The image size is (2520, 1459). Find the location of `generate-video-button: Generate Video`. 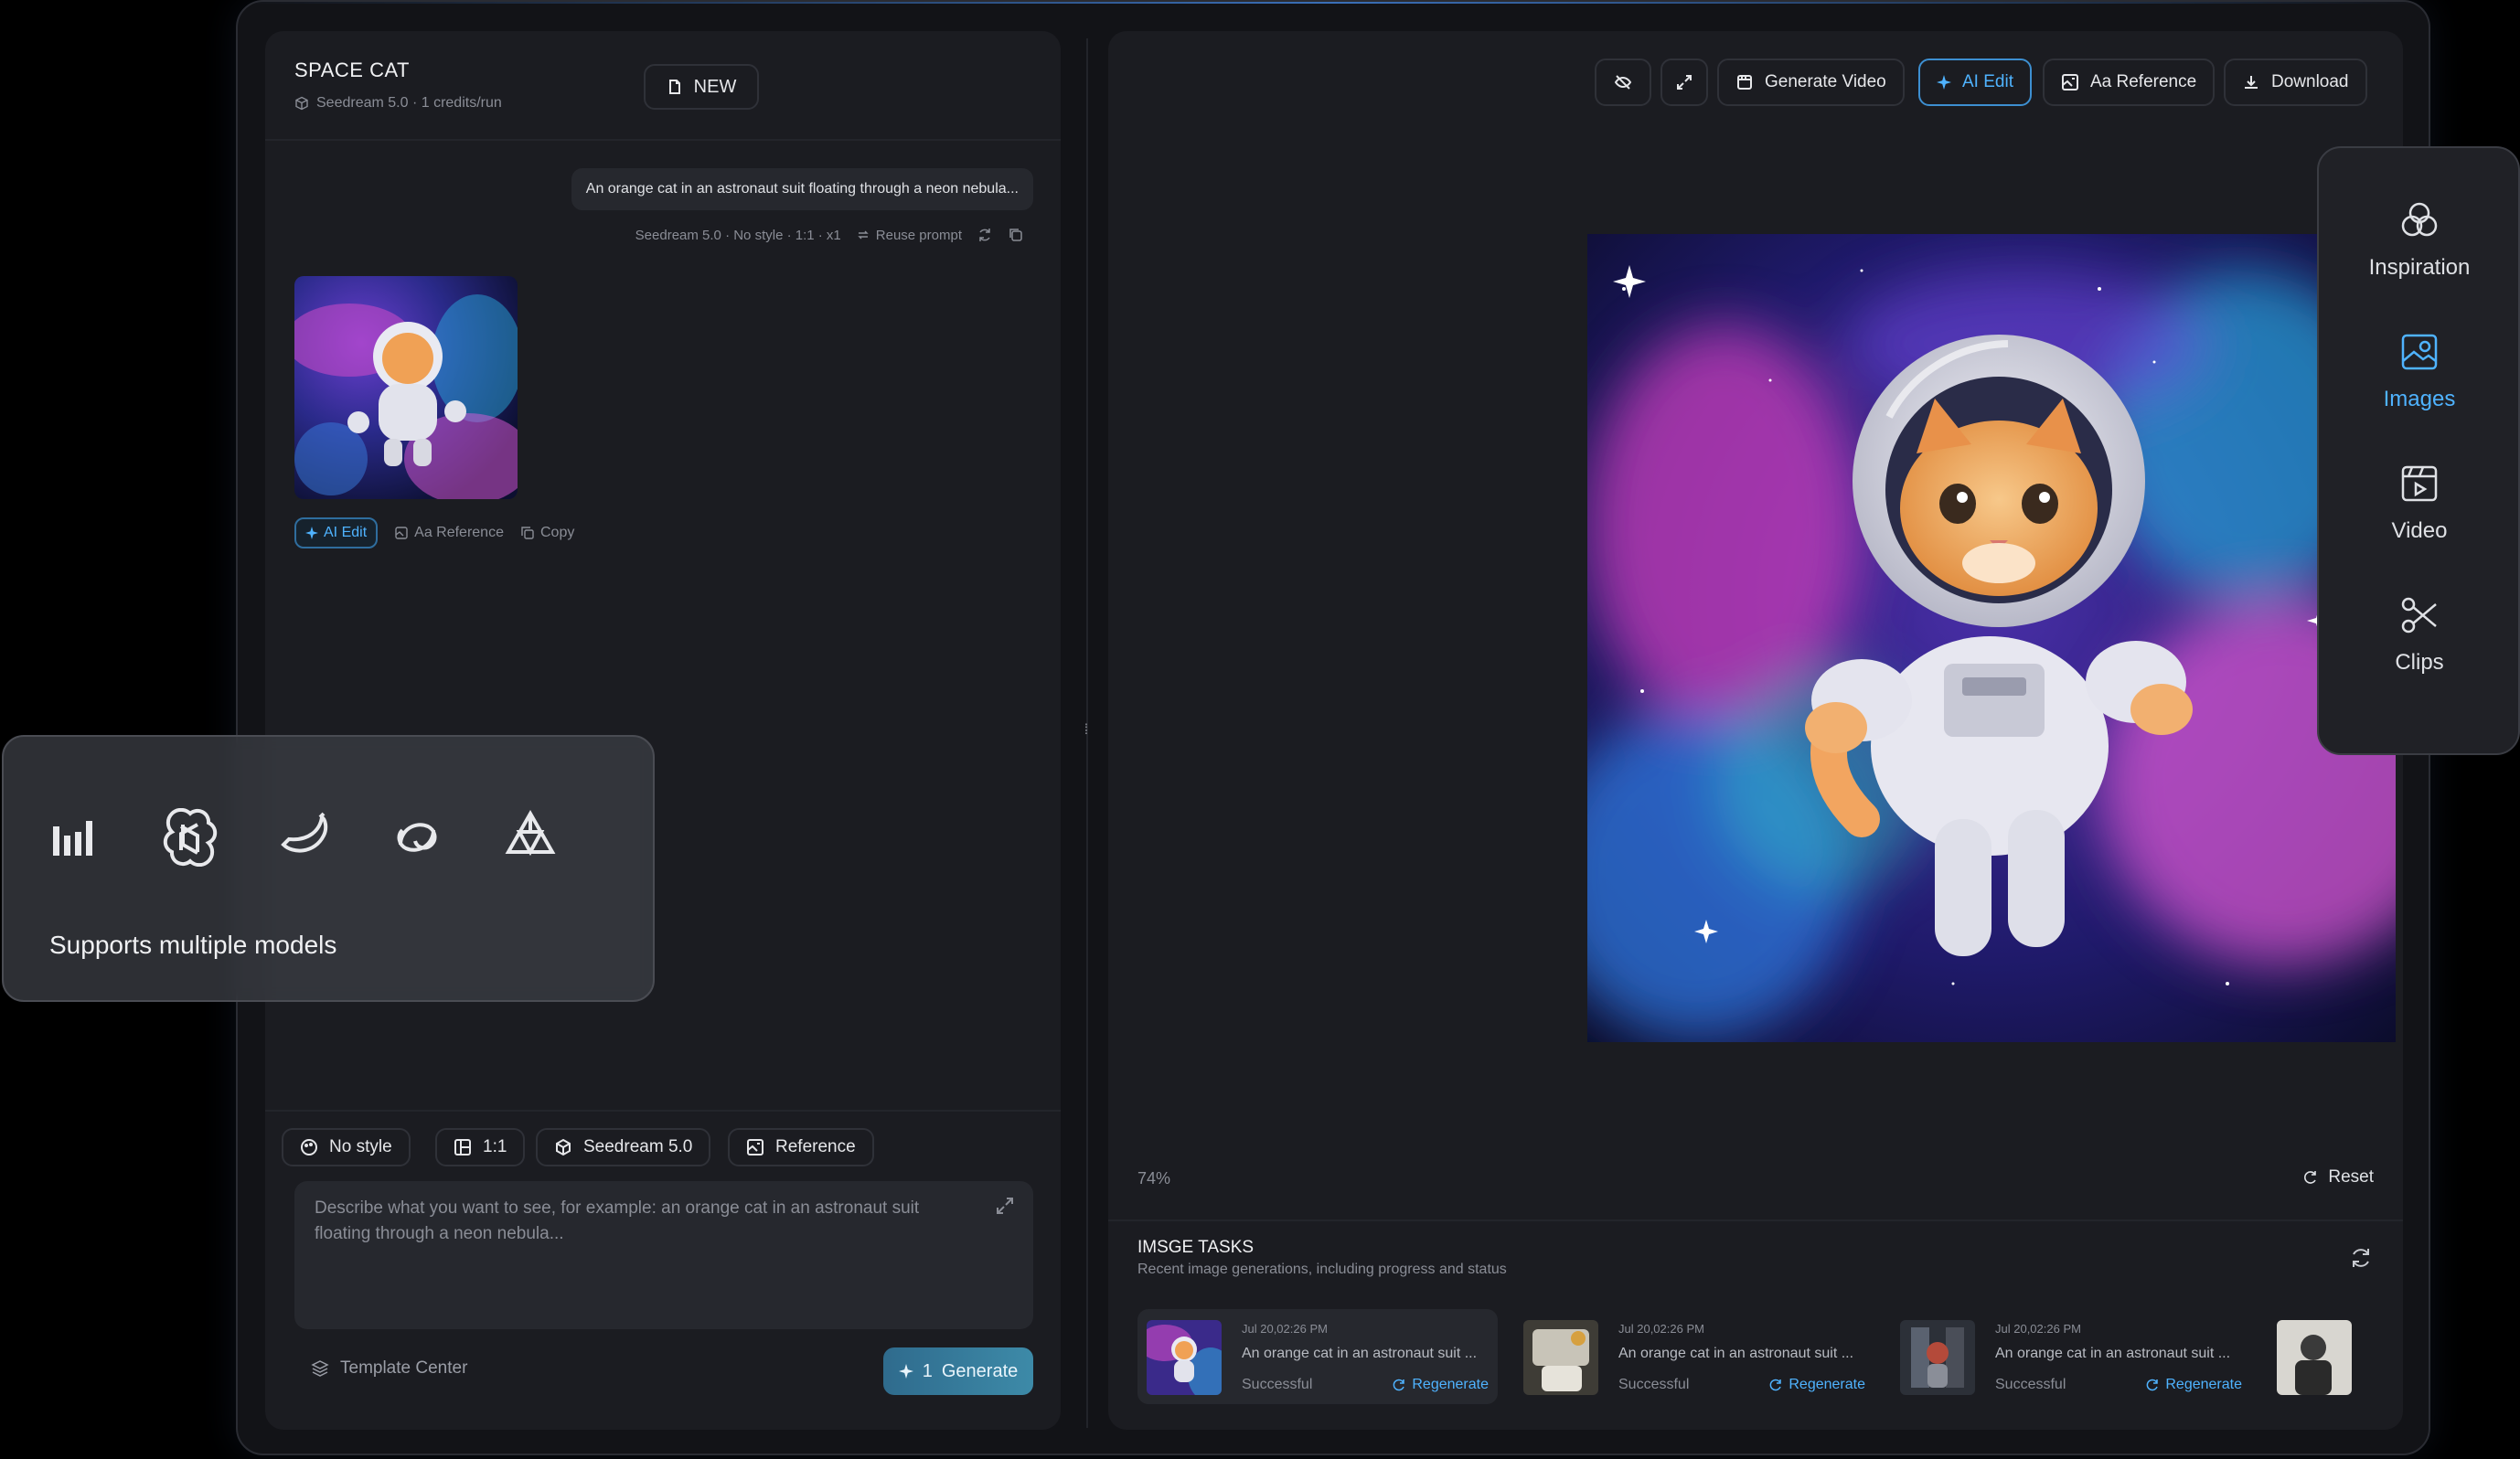

generate-video-button: Generate Video is located at coordinates (1811, 82).